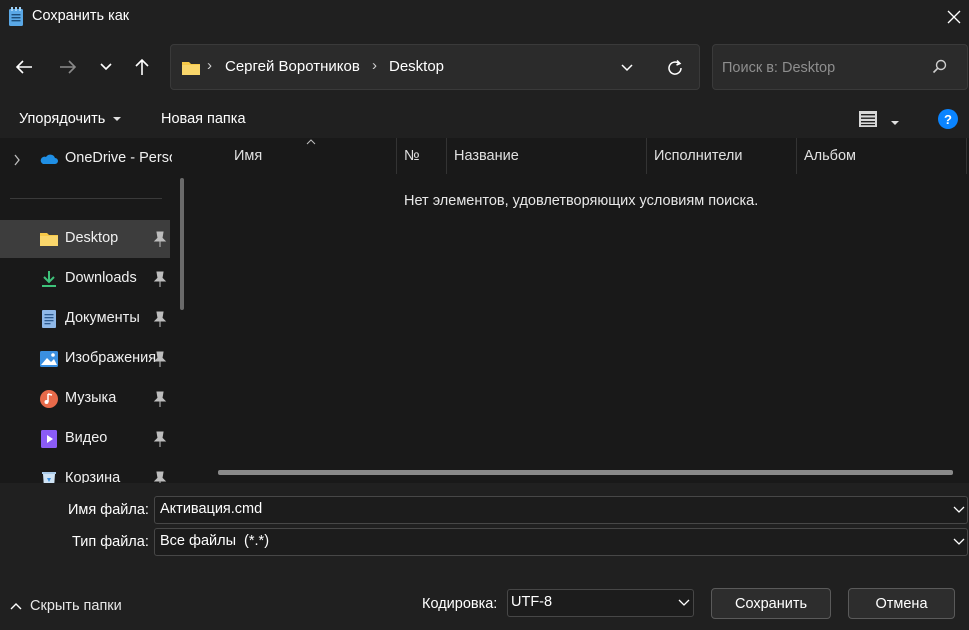 This screenshot has width=969, height=630. What do you see at coordinates (484, 17) in the screenshot?
I see `title-bar: Сохранить как` at bounding box center [484, 17].